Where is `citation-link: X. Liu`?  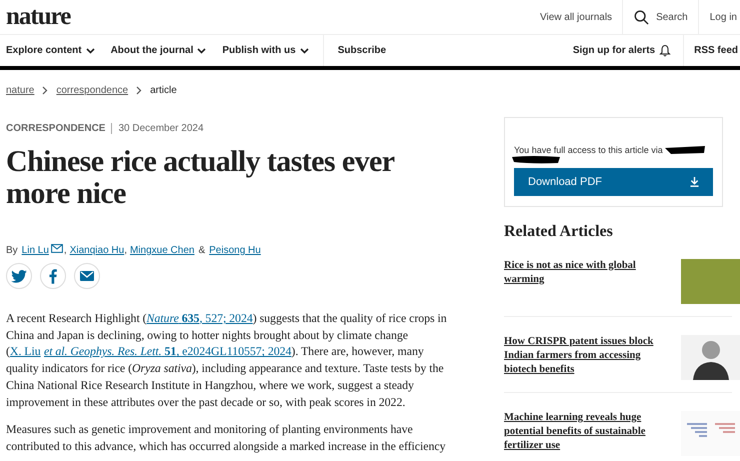
citation-link: X. Liu is located at coordinates (25, 351).